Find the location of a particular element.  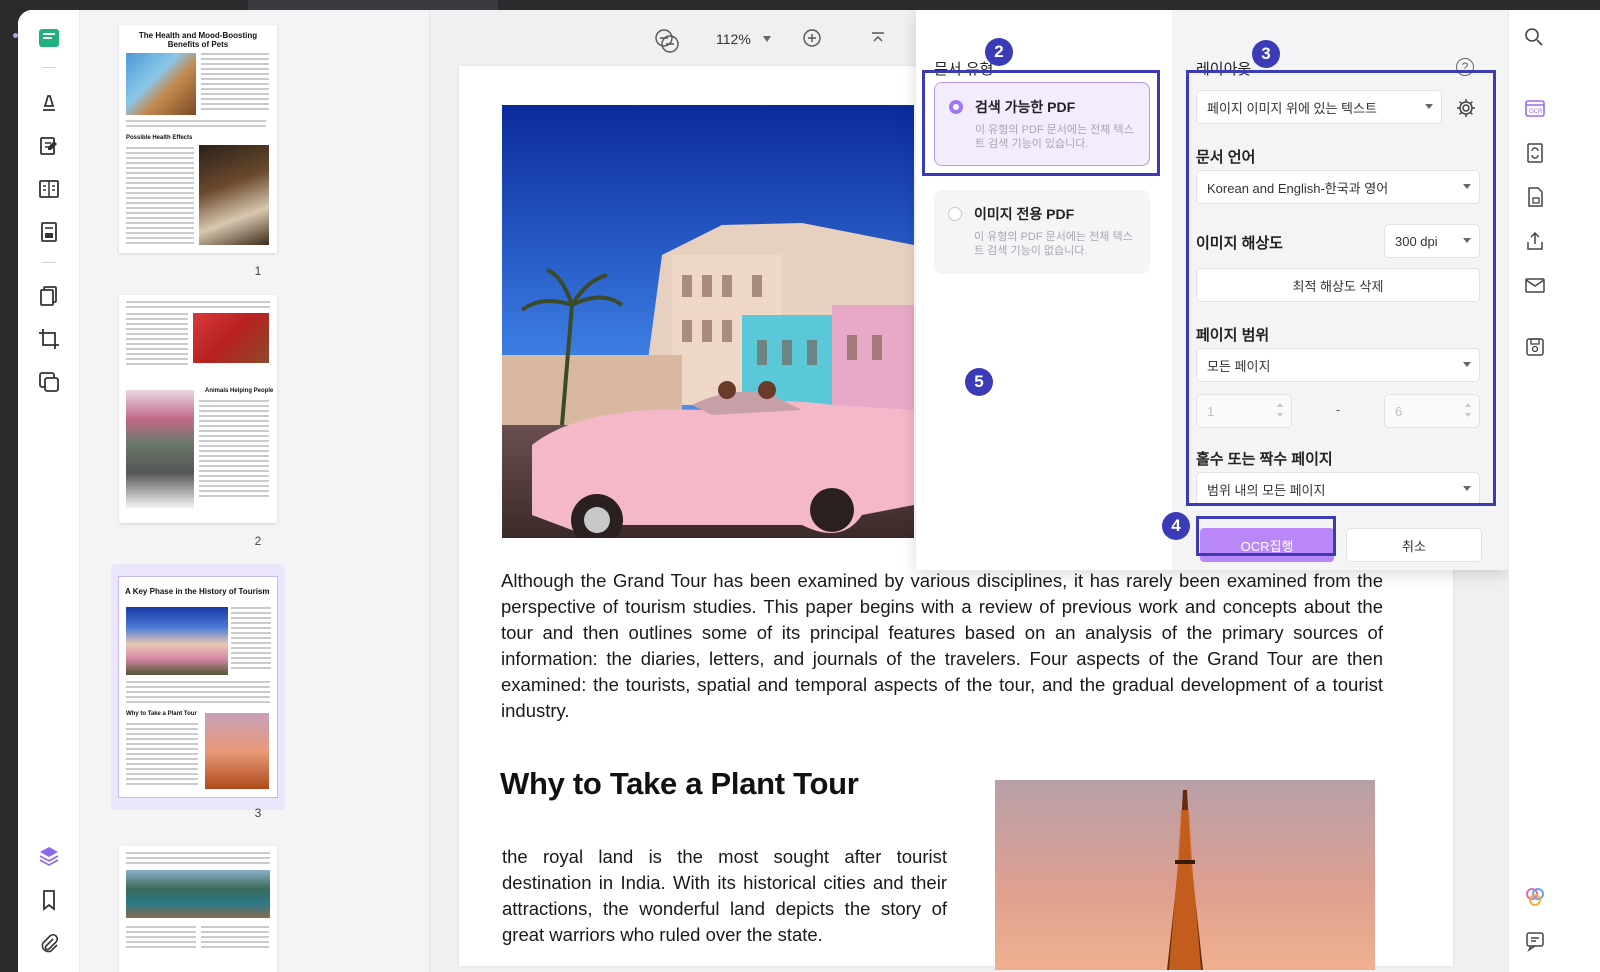

option-title: 검색 가능한 PDF is located at coordinates (1025, 107).